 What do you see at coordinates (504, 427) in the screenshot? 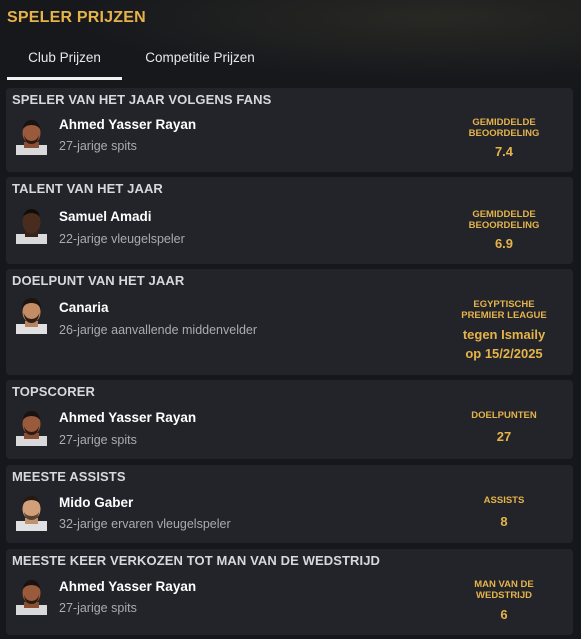
I see `award-stat: DOELPUNTEN 27` at bounding box center [504, 427].